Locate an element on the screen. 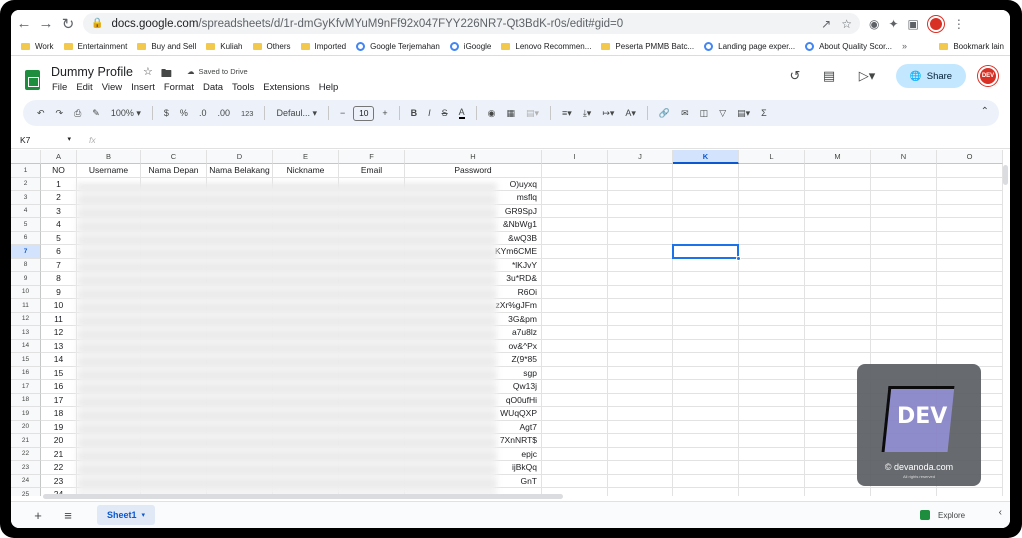 Image resolution: width=1022 pixels, height=538 pixels. bookmark-igoogle: iGoogle is located at coordinates (470, 46).